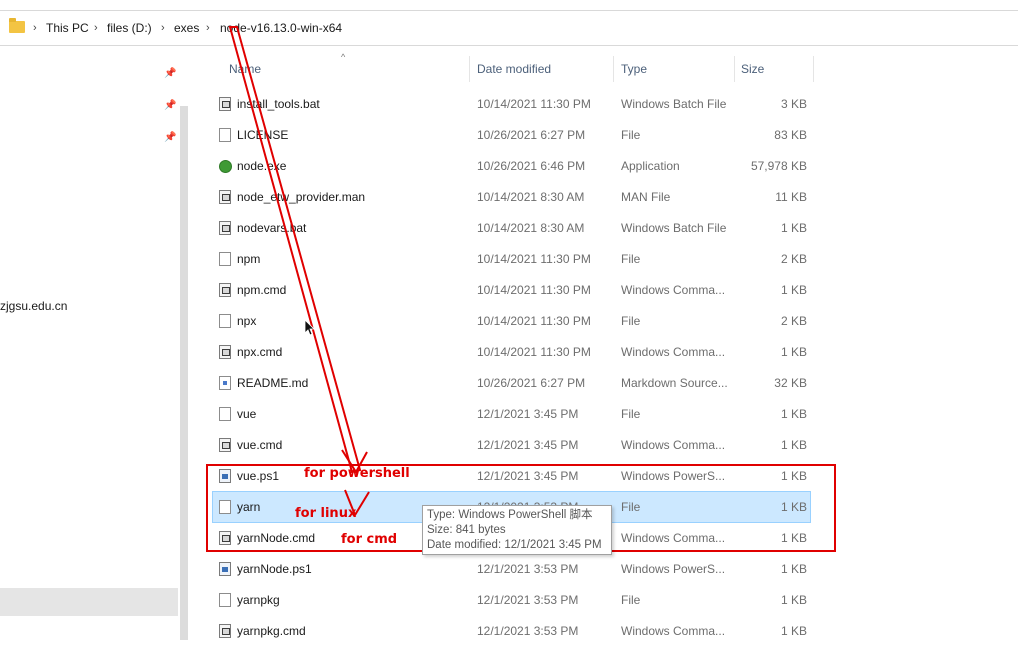 This screenshot has height=652, width=1018. Describe the element at coordinates (245, 69) in the screenshot. I see `column-header-name: Name` at that location.